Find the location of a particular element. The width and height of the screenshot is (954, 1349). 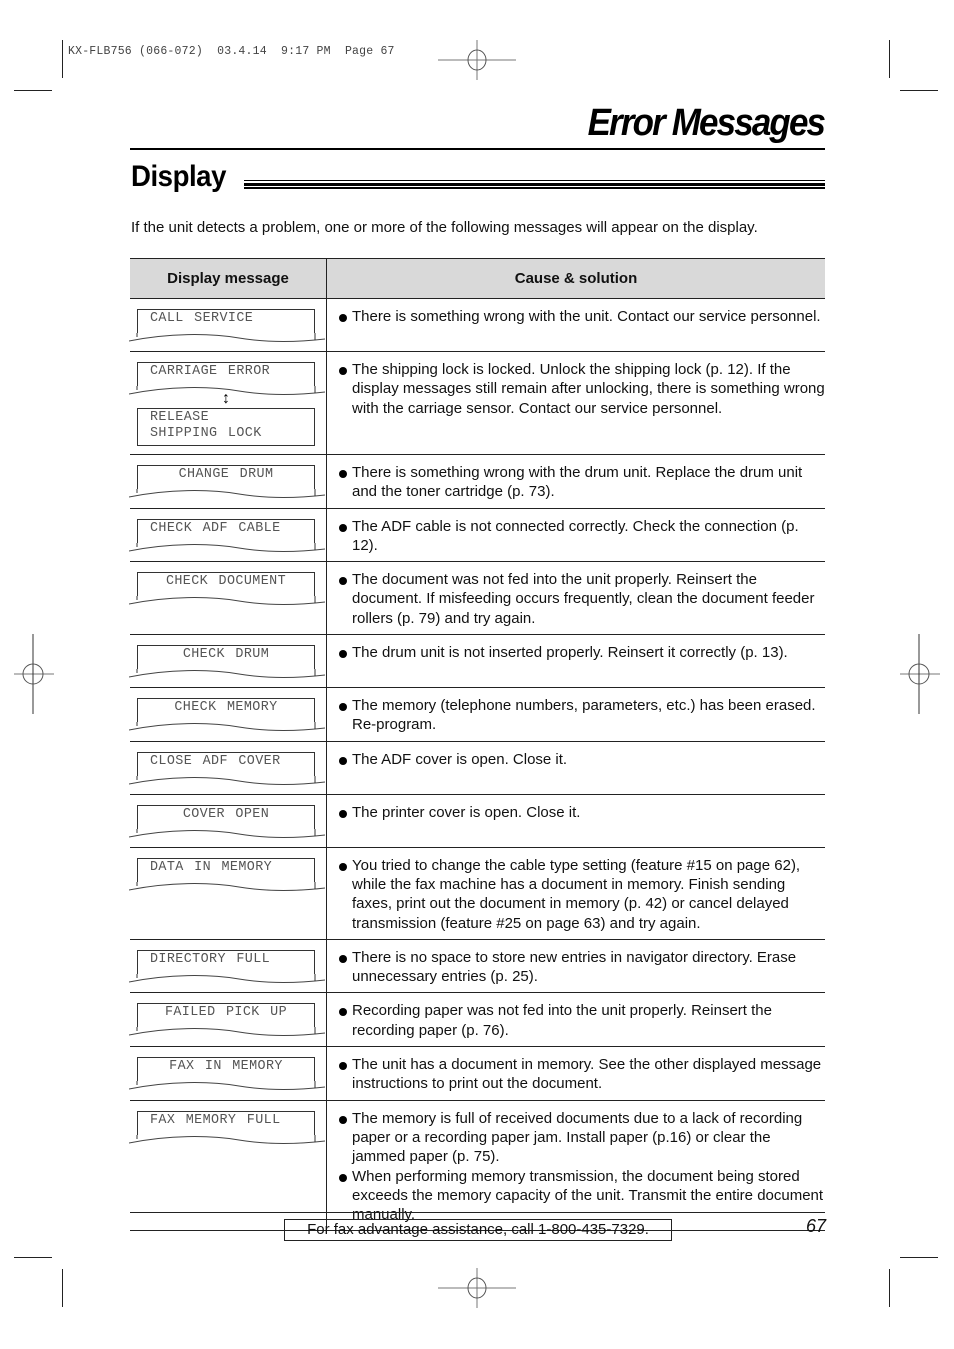

column-header-cause-solution: Cause & solution is located at coordinates (575, 278).